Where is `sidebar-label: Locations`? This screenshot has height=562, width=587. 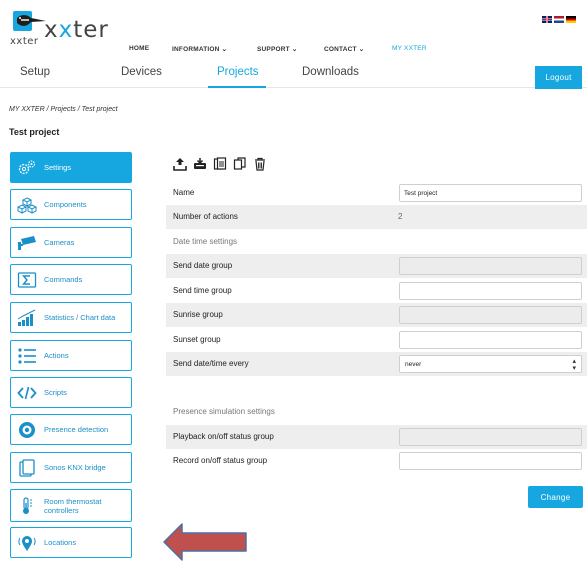 sidebar-label: Locations is located at coordinates (60, 542).